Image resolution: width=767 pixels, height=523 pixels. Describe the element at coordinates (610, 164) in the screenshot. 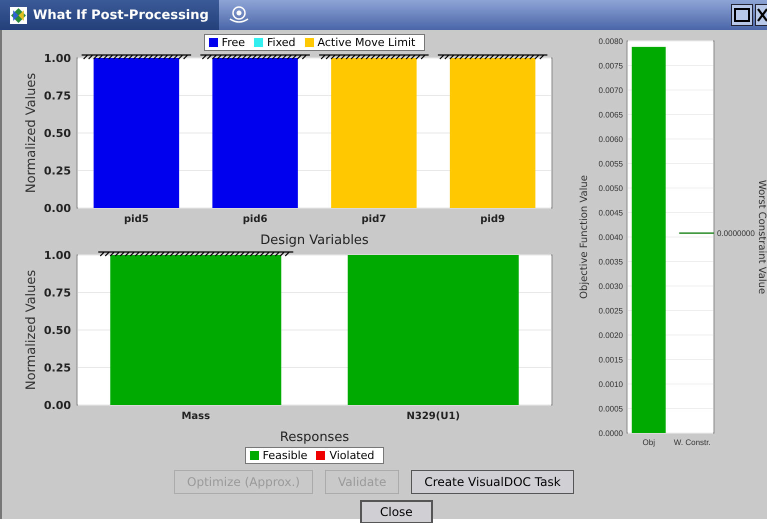

I see `tick-label: 0.0055` at that location.